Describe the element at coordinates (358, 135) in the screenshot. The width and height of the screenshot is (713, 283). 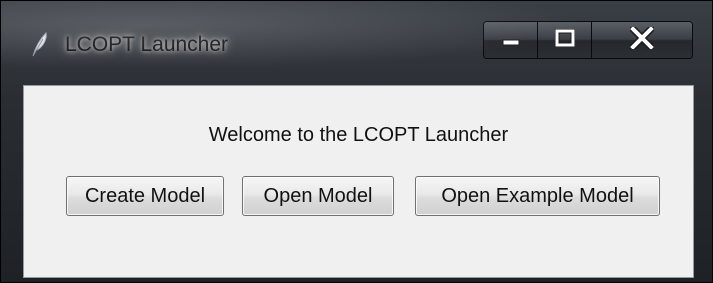
I see `welcome-label: Welcome to the LCOPT Launcher` at that location.